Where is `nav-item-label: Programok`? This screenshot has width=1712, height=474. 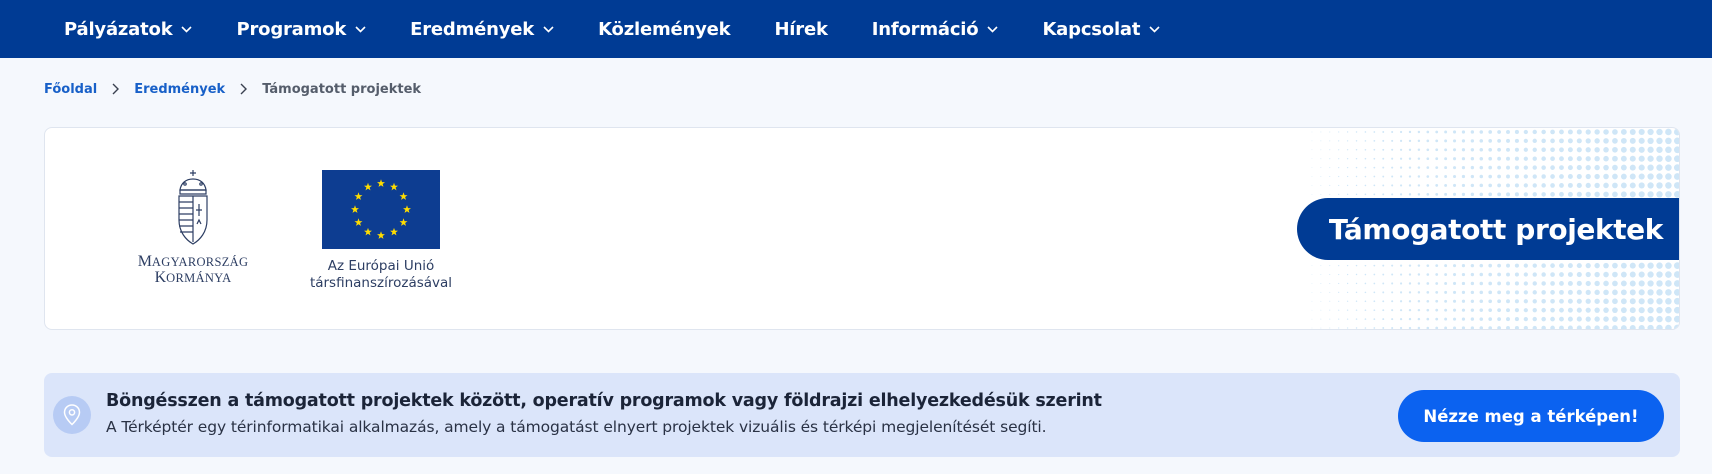
nav-item-label: Programok is located at coordinates (291, 29).